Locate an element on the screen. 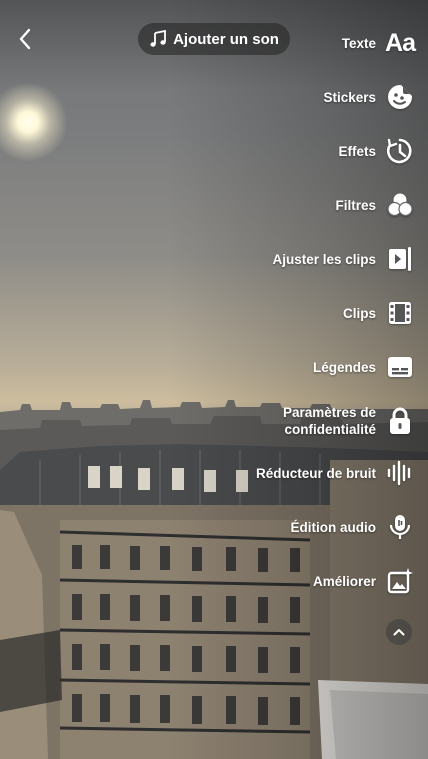  tool-label-audio: Édition audio is located at coordinates (333, 527).